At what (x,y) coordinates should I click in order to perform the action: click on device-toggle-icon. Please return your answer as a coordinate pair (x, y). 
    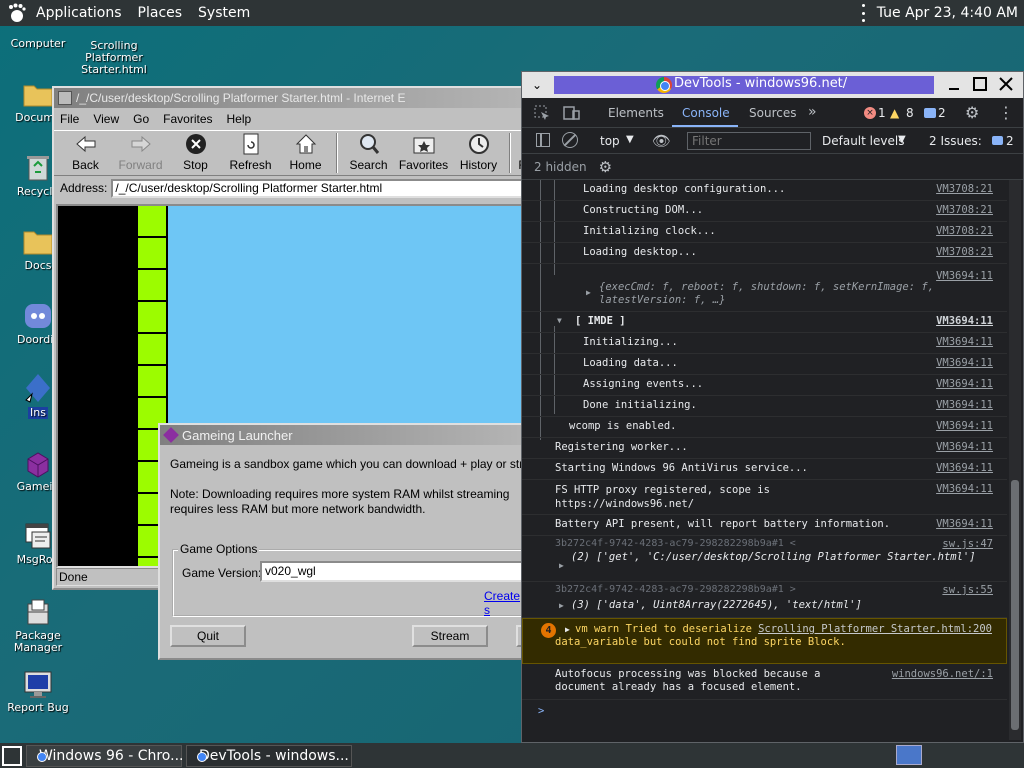
    Looking at the image, I should click on (571, 113).